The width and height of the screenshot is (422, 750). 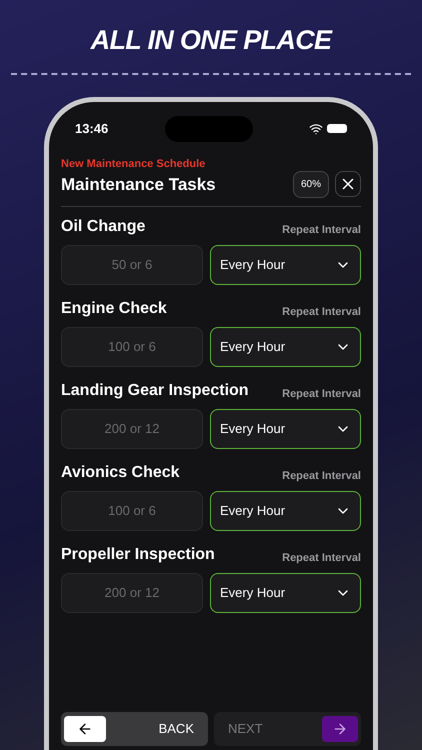 I want to click on task-name: Landing Gear Inspection, so click(x=155, y=390).